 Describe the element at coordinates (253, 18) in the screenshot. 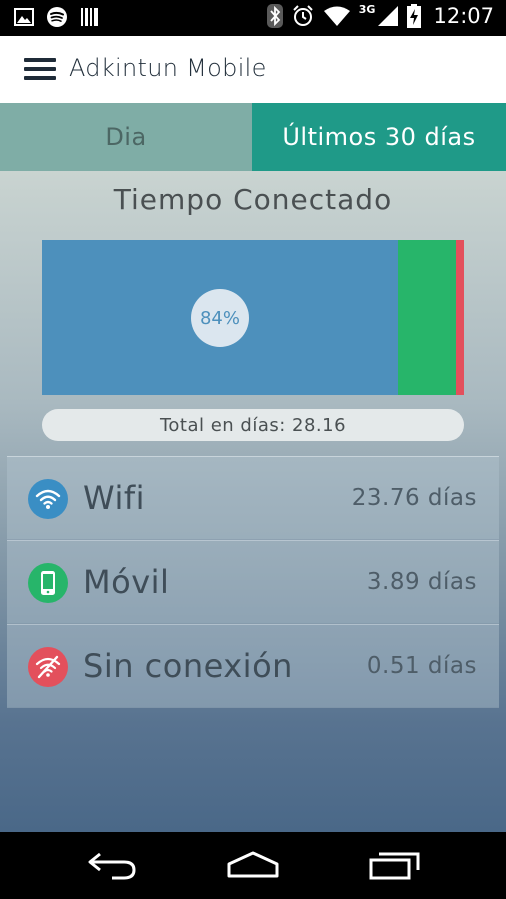

I see `status-bar: 3G 12:07` at that location.